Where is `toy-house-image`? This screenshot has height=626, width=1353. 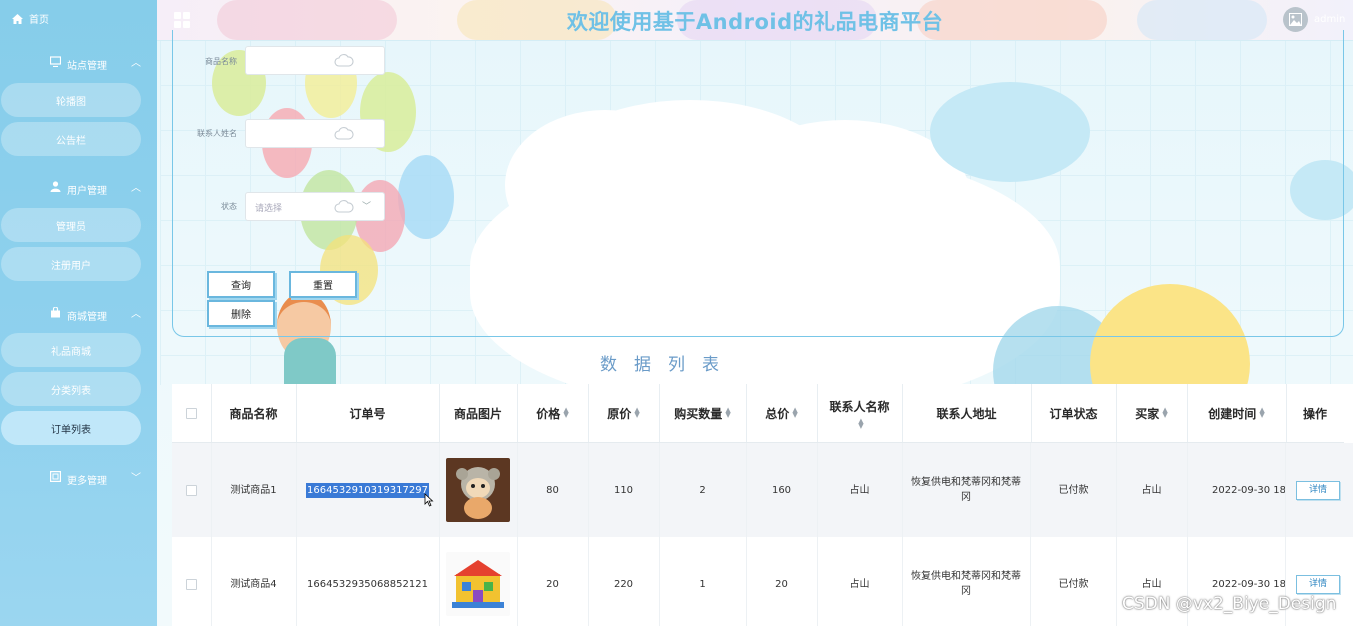
toy-house-image is located at coordinates (478, 584).